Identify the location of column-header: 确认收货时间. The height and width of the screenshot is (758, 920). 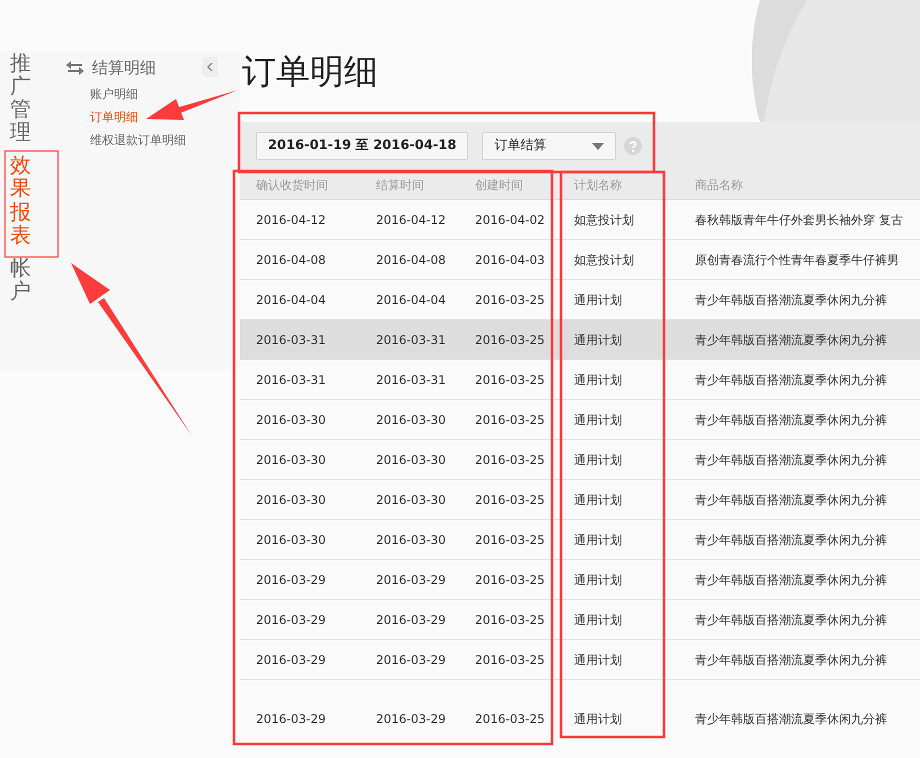
(292, 185).